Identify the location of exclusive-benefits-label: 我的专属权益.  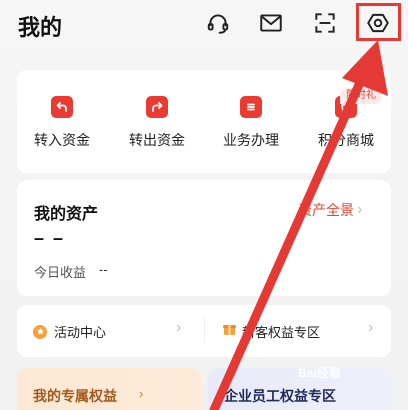
(75, 396).